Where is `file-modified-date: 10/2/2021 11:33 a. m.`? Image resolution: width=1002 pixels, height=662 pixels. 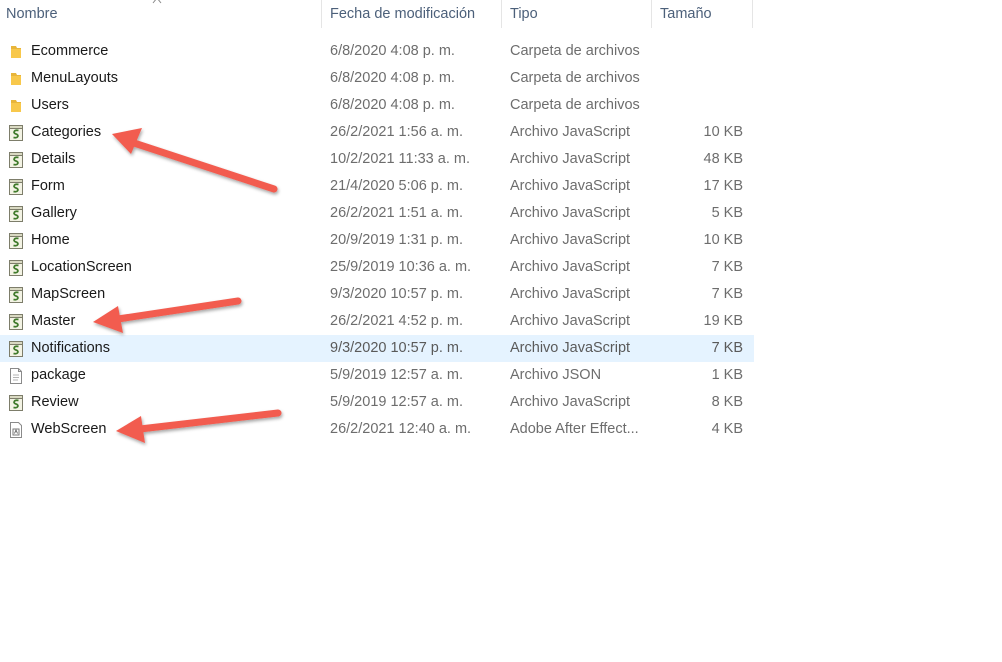 file-modified-date: 10/2/2021 11:33 a. m. is located at coordinates (400, 159).